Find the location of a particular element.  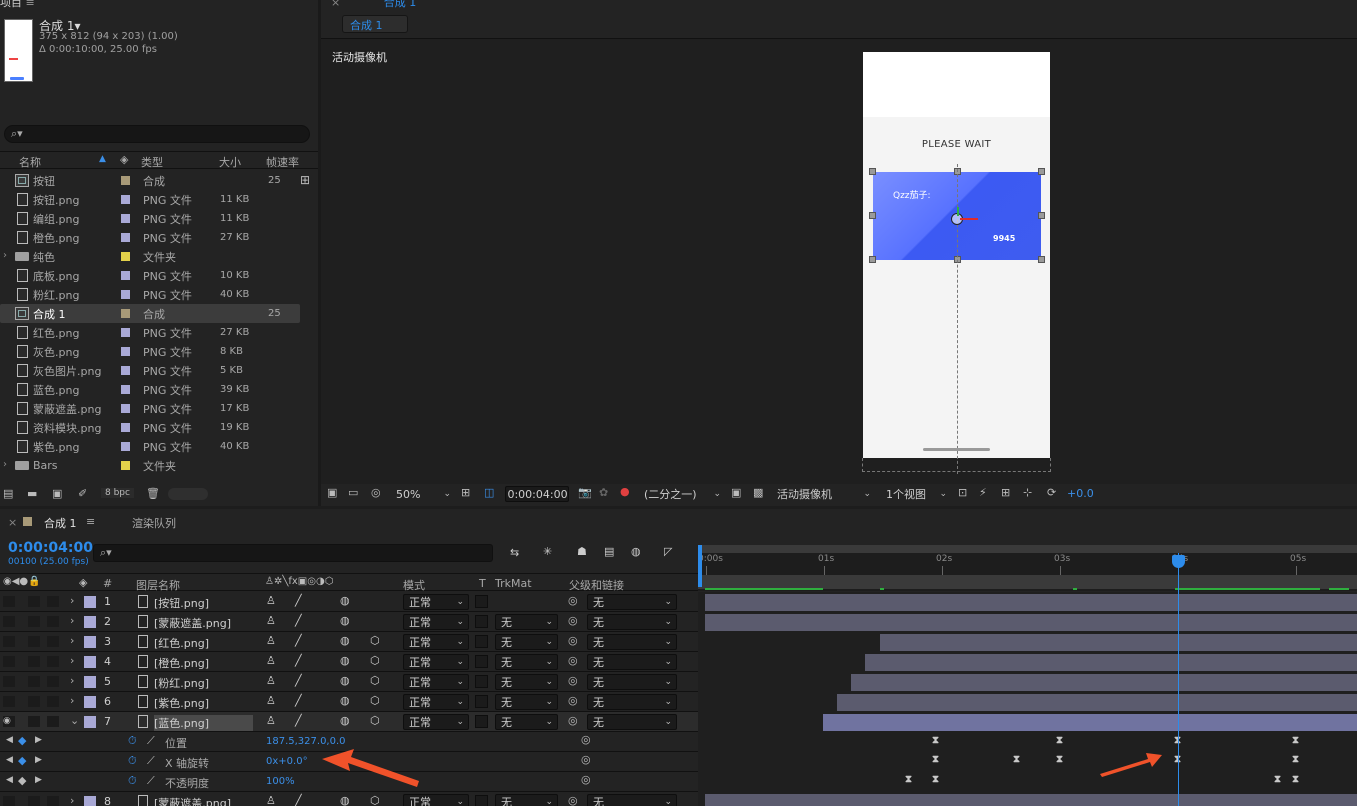

toggle-pixel-aspect-icon: ⊡ is located at coordinates (962, 492).